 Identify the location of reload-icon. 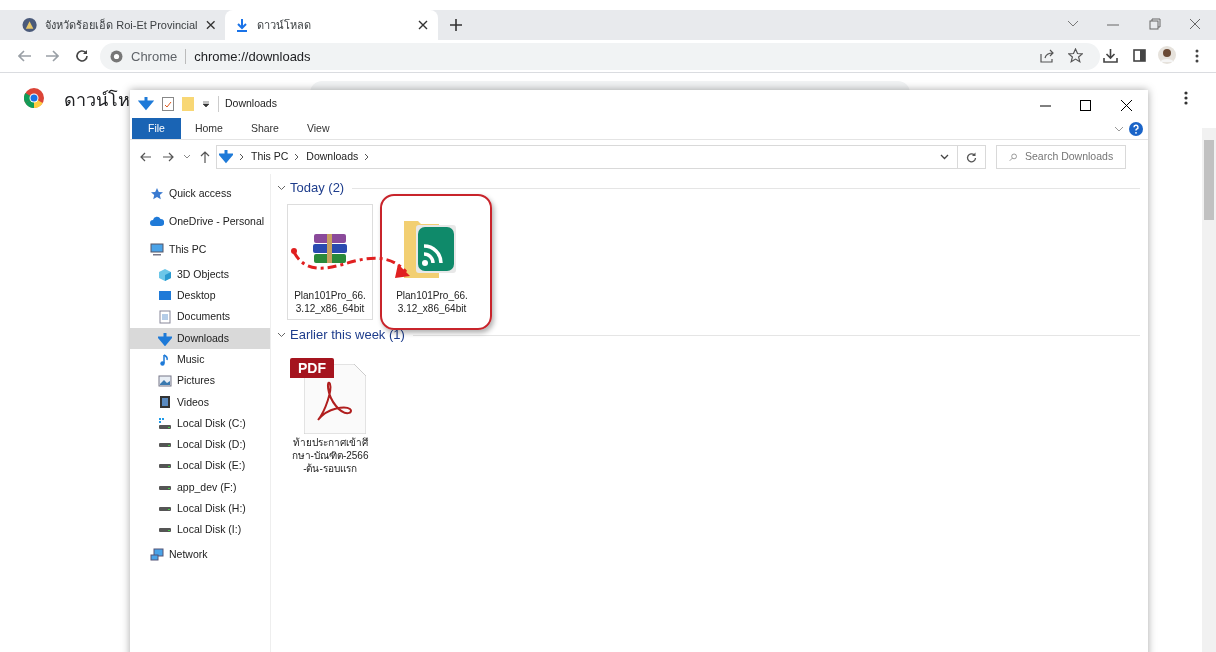
(82, 56).